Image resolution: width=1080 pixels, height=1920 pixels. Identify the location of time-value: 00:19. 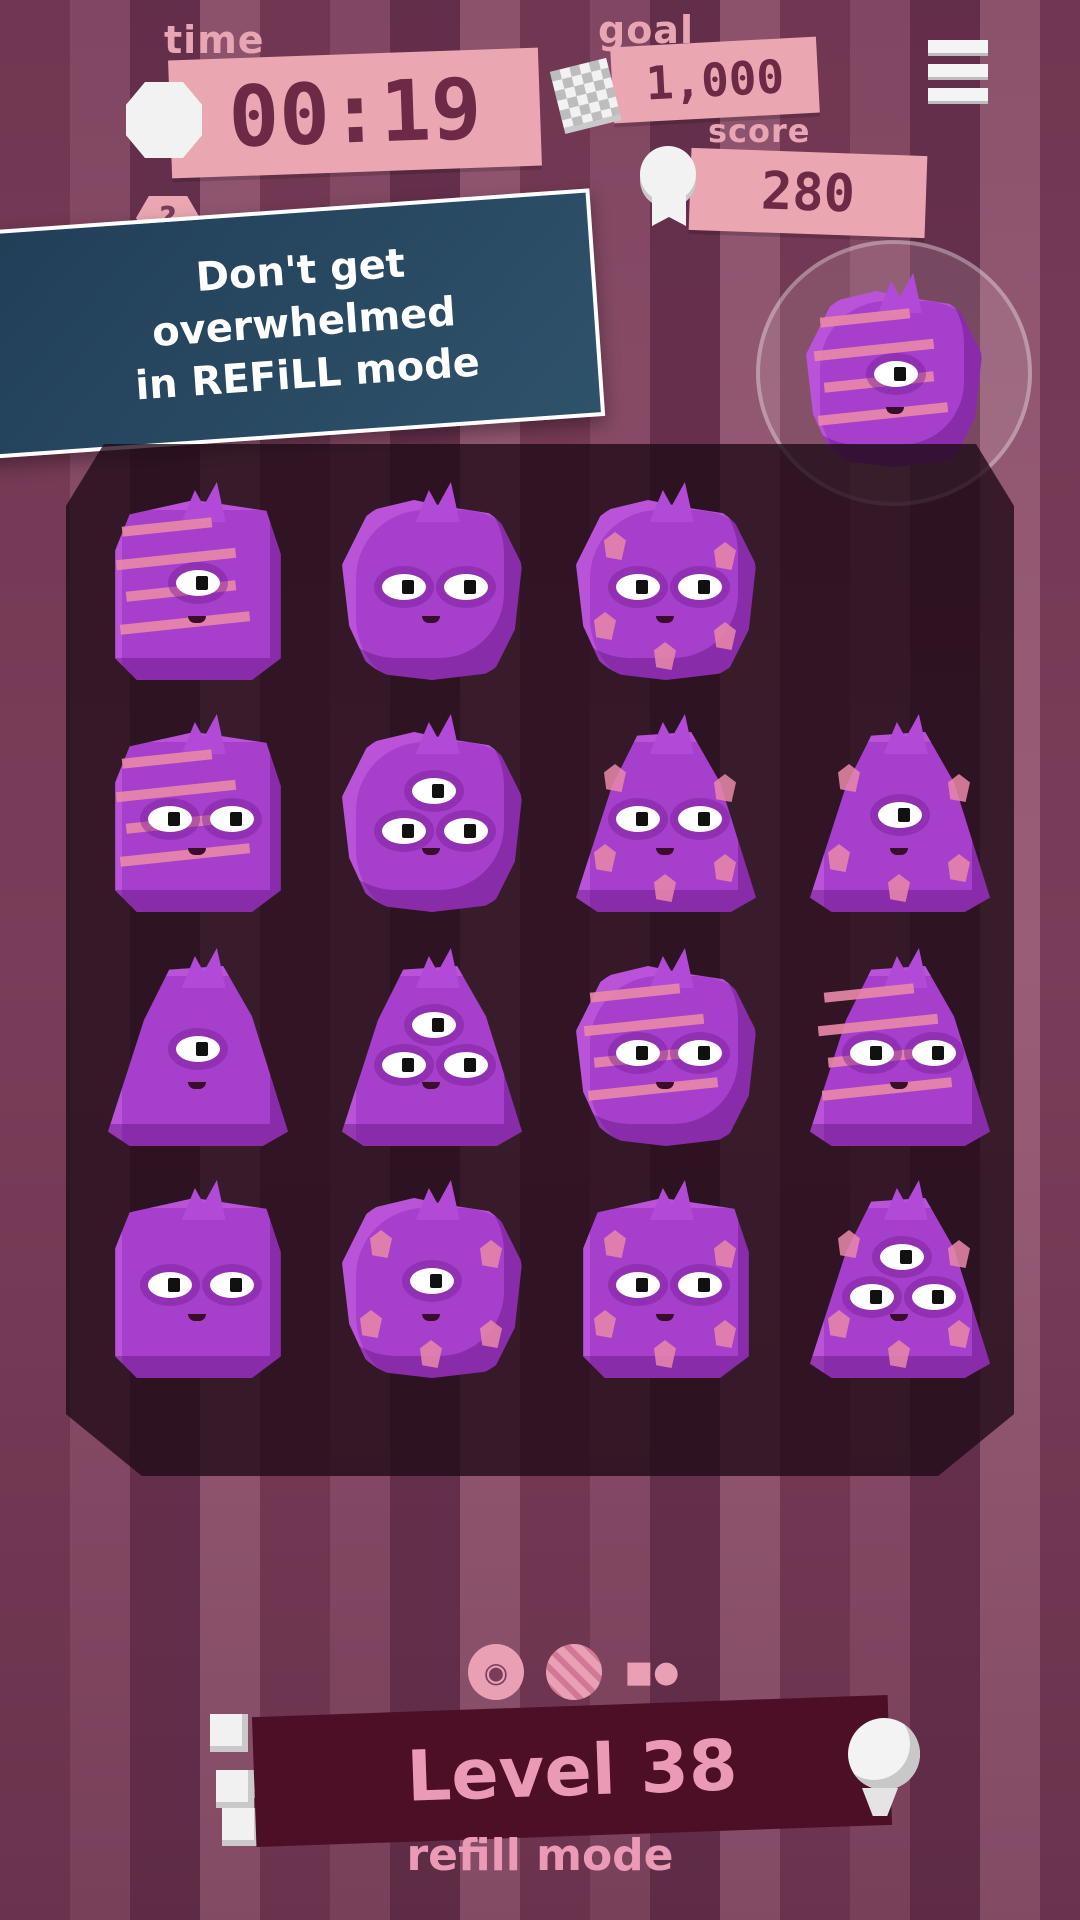
(355, 113).